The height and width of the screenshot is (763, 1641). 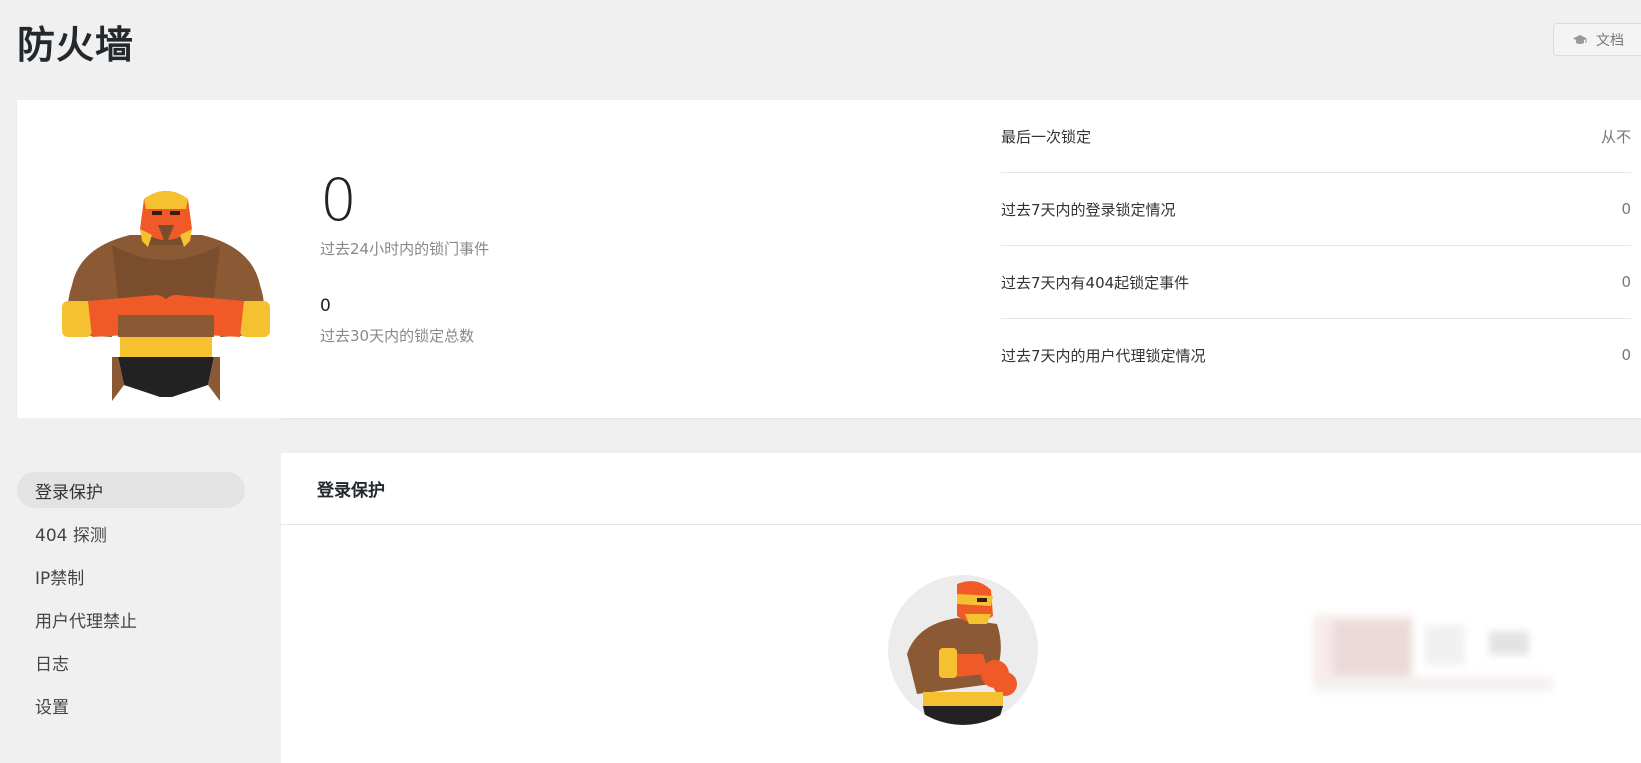 I want to click on sidebar-item-logs: 日志, so click(x=131, y=662).